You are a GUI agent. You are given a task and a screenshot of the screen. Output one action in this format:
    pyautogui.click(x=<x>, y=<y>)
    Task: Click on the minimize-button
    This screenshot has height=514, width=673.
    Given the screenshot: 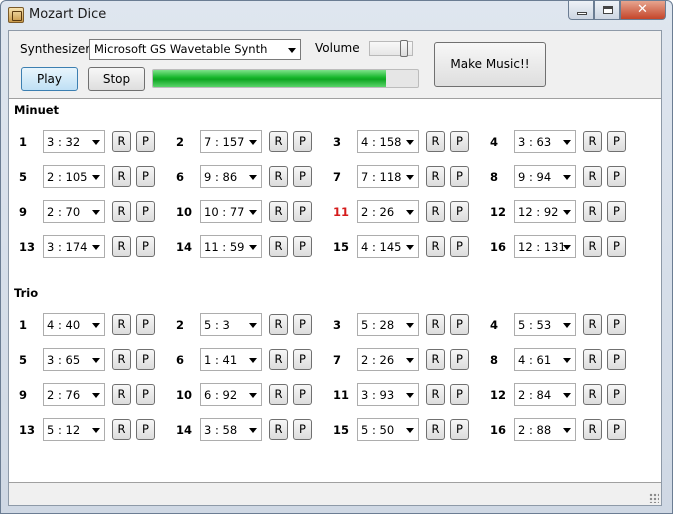 What is the action you would take?
    pyautogui.click(x=581, y=10)
    